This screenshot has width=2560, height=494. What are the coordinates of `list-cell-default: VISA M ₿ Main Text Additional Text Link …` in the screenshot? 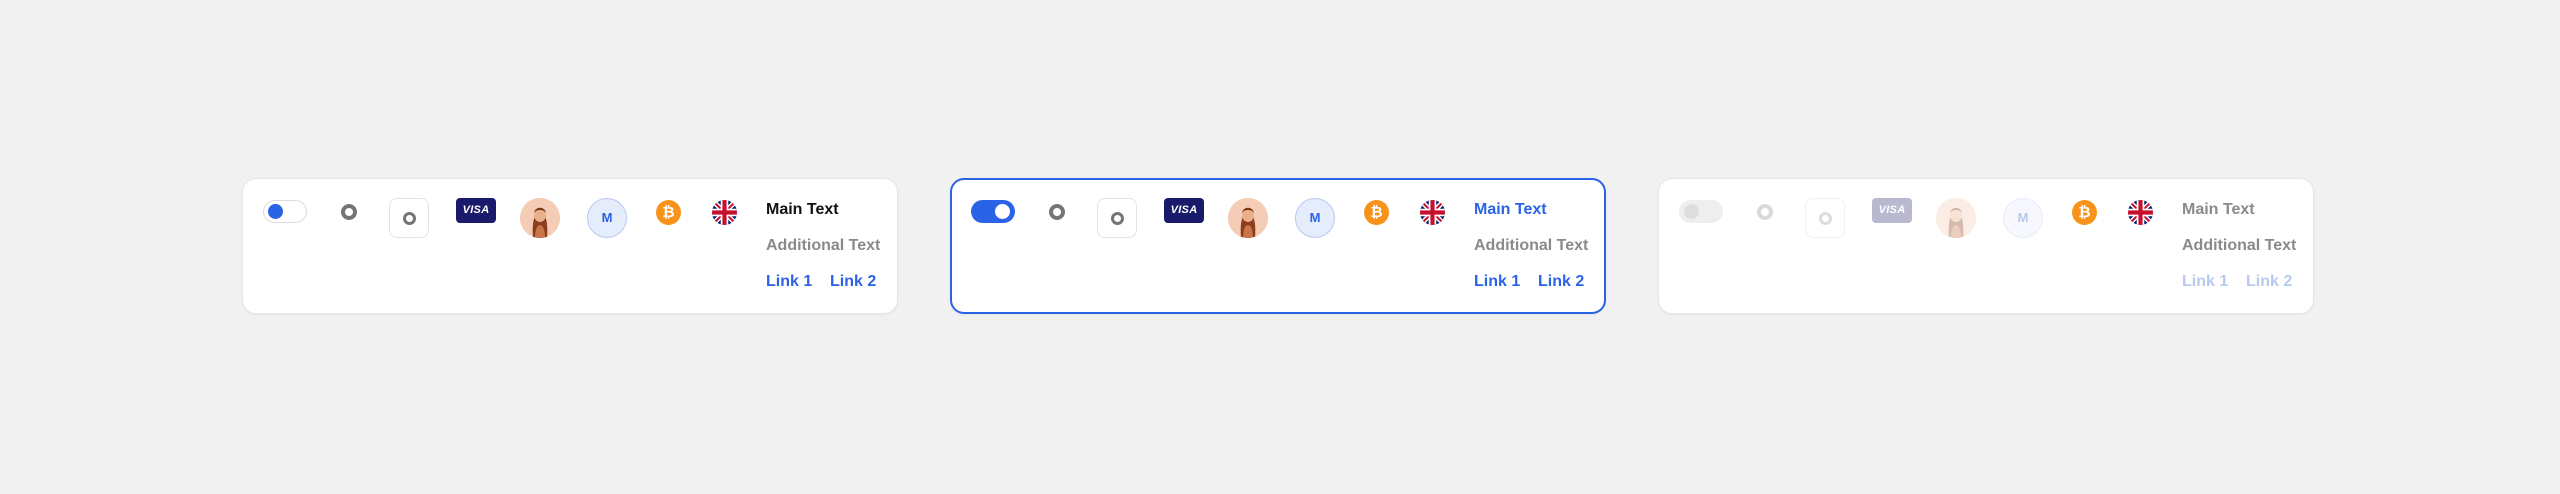 It's located at (570, 246).